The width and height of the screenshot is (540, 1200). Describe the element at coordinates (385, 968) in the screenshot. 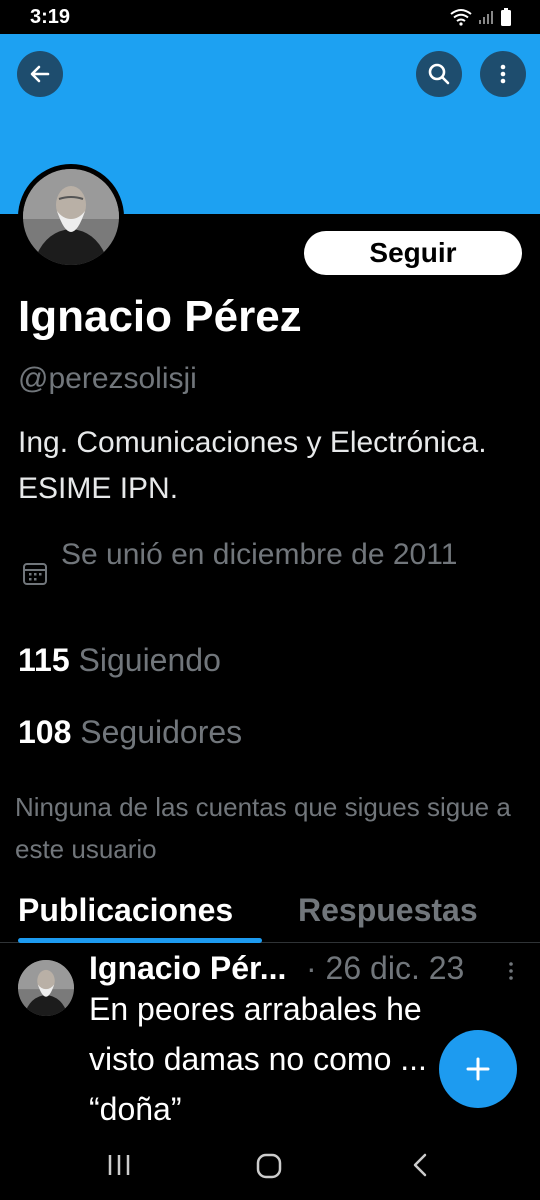

I see `post-date: · 26 dic. 23` at that location.